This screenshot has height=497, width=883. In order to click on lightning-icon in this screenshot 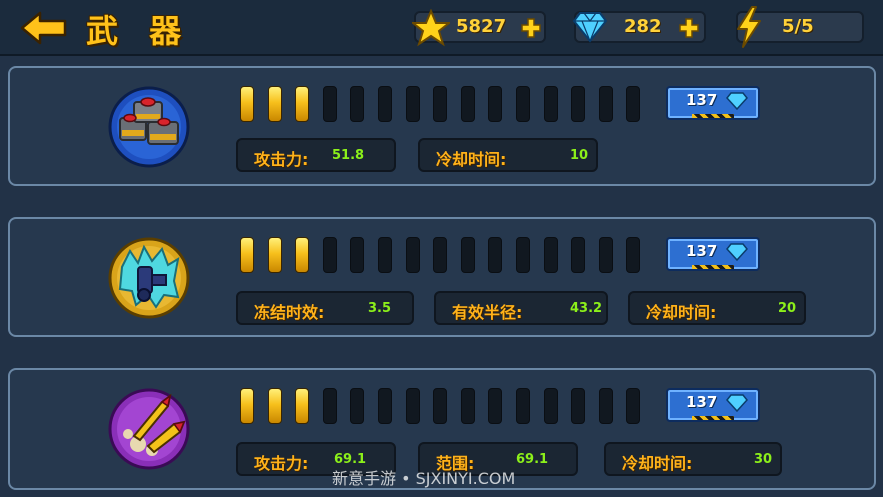, I will do `click(749, 27)`.